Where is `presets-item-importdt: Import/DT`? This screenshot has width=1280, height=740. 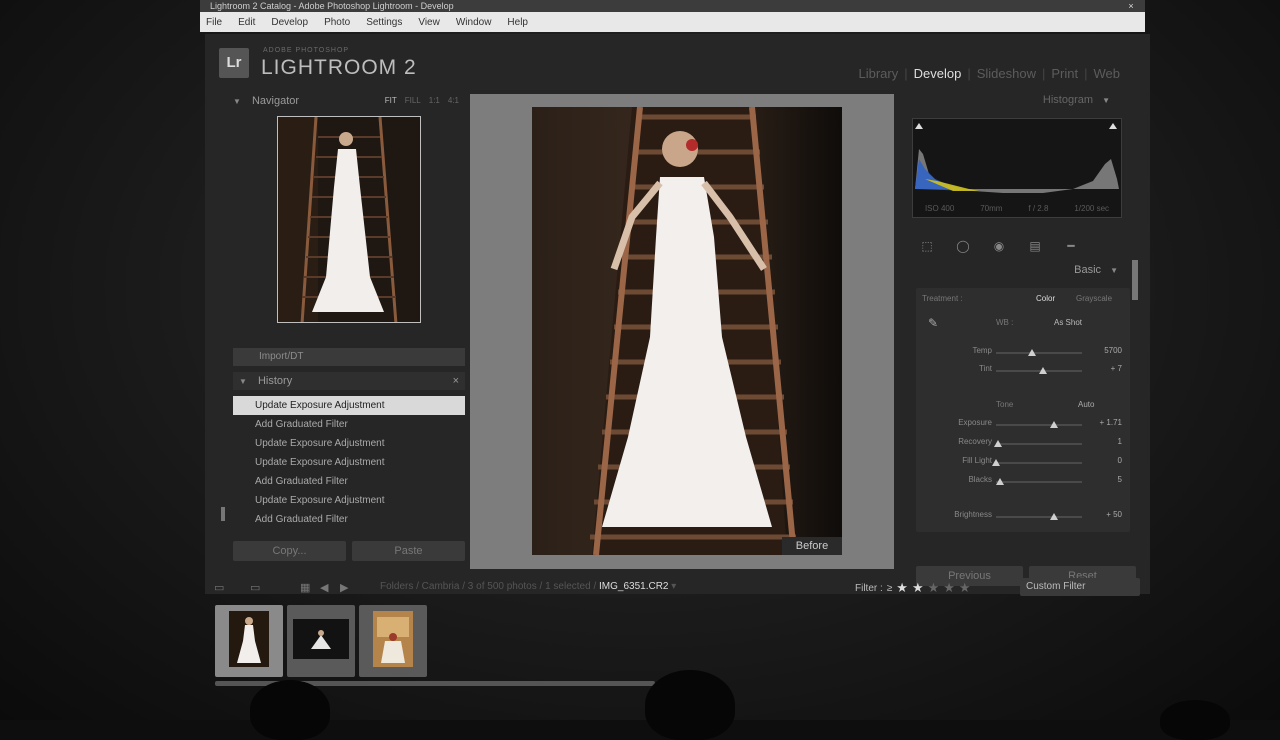 presets-item-importdt: Import/DT is located at coordinates (349, 357).